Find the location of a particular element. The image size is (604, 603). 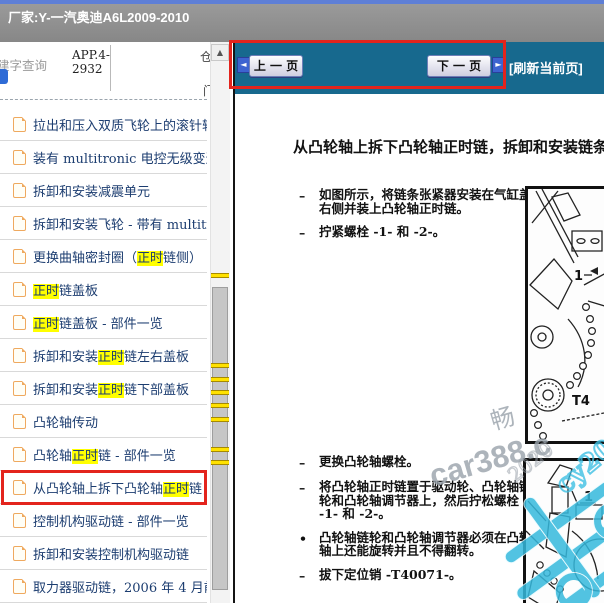

watermark-text: 畅 is located at coordinates (503, 419).